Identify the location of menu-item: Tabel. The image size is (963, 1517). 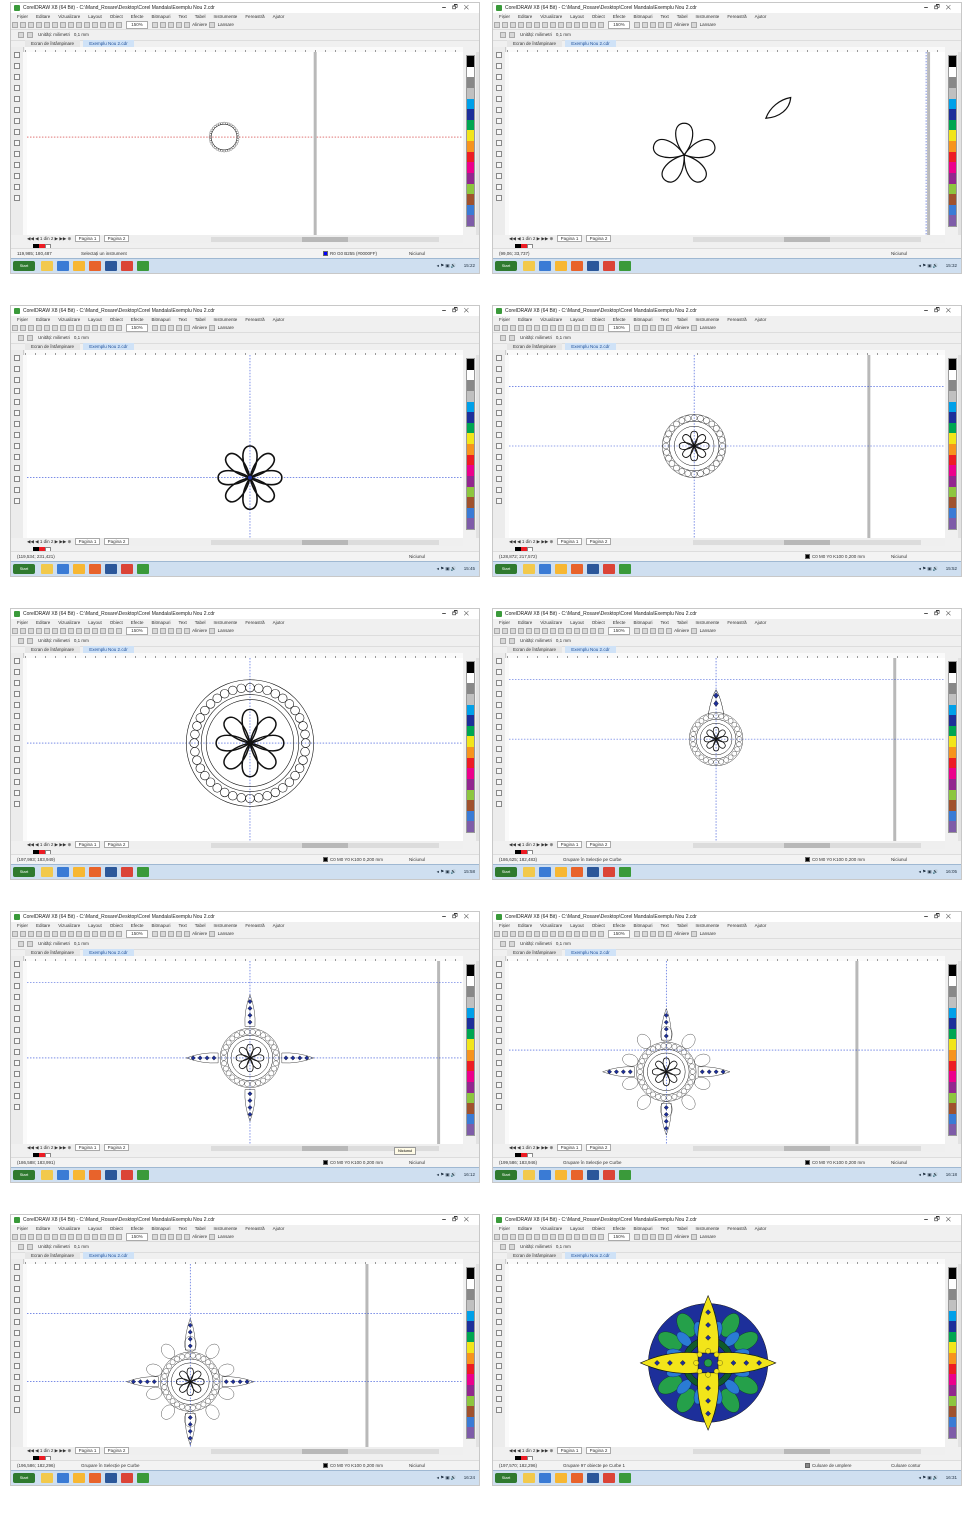
(200, 925).